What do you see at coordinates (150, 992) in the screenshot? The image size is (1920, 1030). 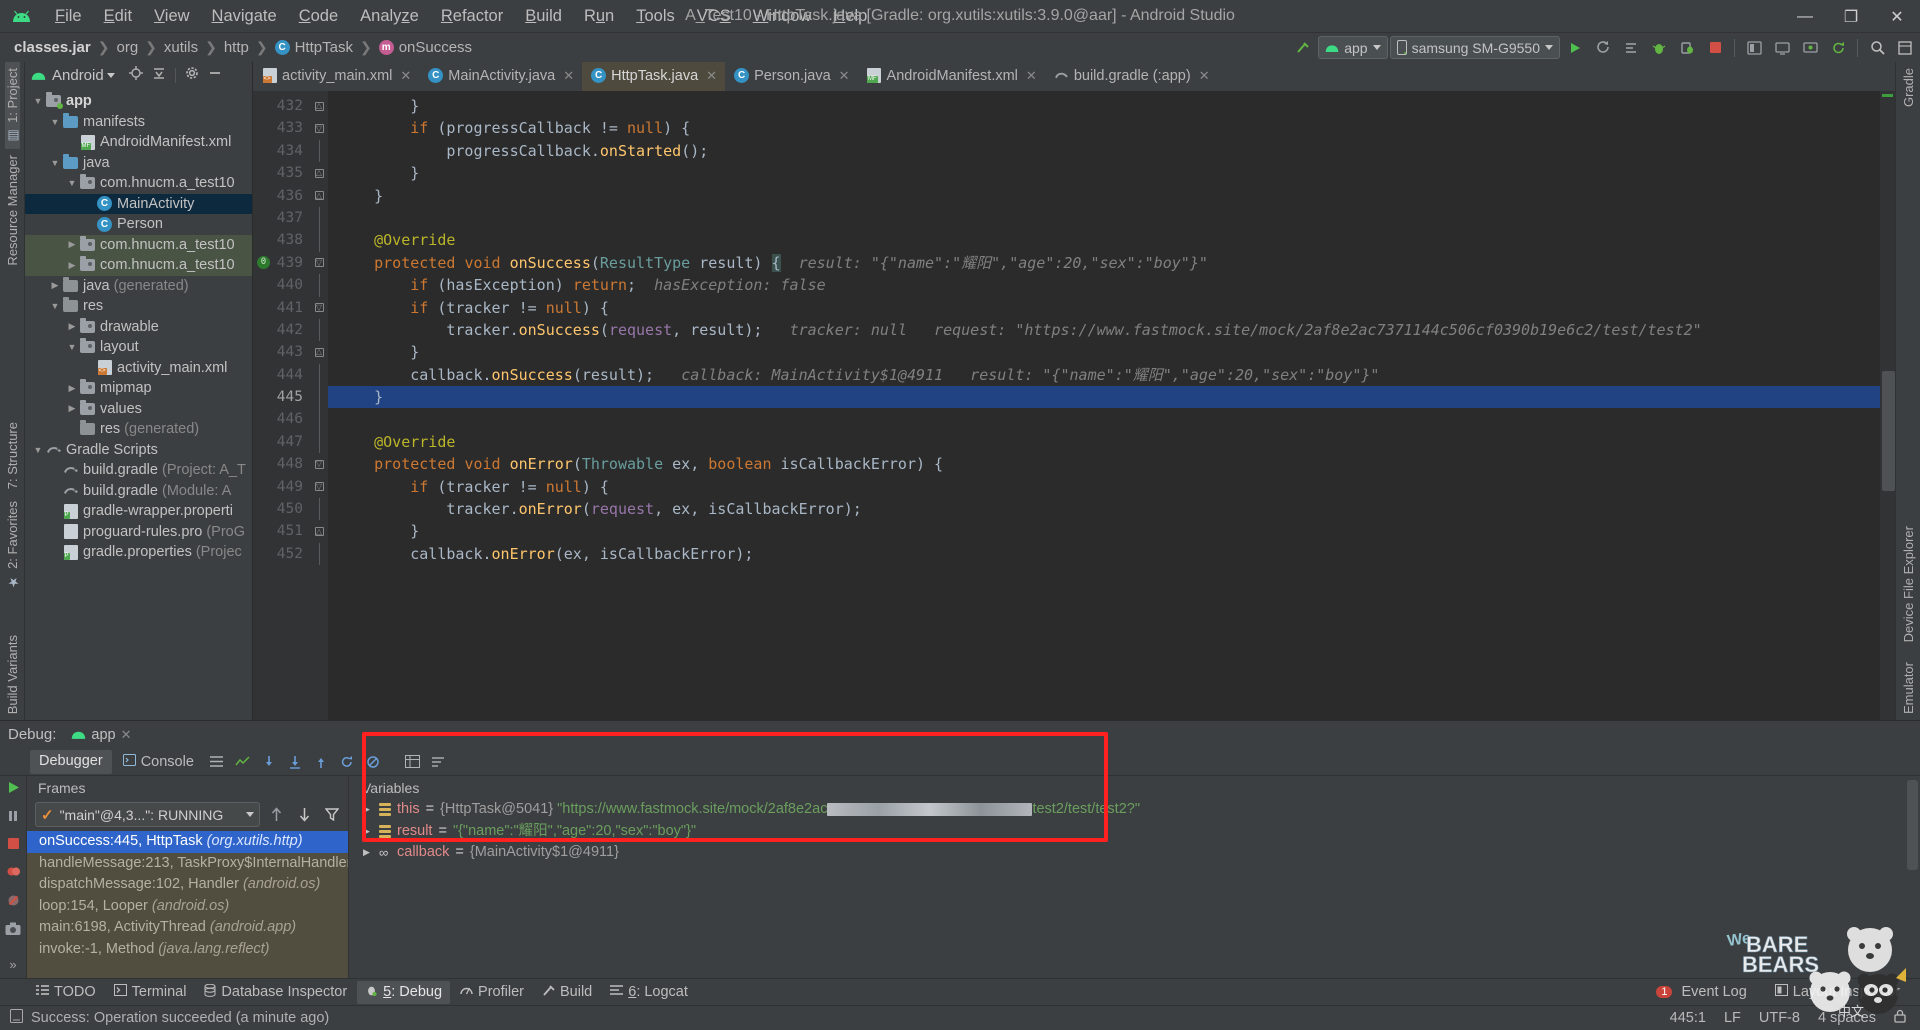 I see `tool-window-terminal: Terminal` at bounding box center [150, 992].